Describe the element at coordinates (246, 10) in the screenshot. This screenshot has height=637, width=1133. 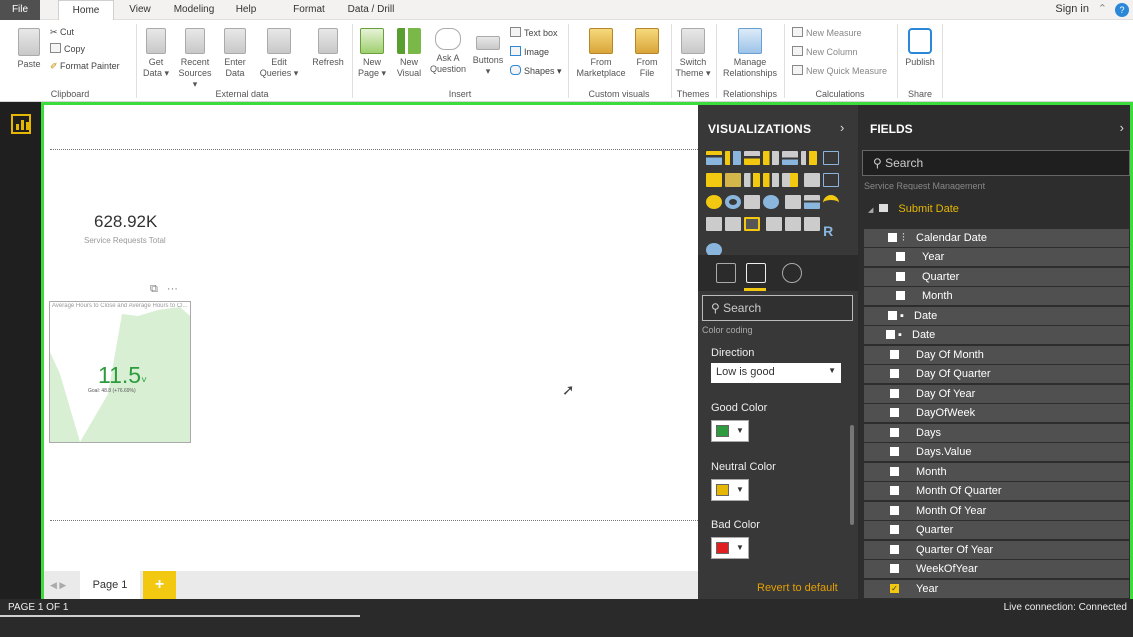
I see `tab-help: Help` at that location.